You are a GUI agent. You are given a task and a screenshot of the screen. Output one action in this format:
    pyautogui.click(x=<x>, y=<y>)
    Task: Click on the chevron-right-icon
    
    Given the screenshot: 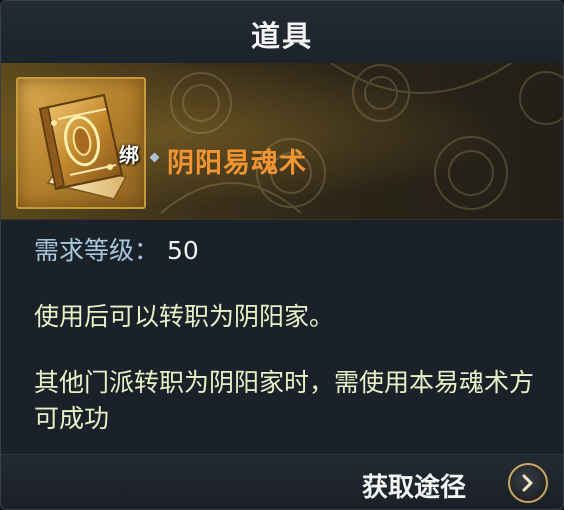 What is the action you would take?
    pyautogui.click(x=527, y=483)
    